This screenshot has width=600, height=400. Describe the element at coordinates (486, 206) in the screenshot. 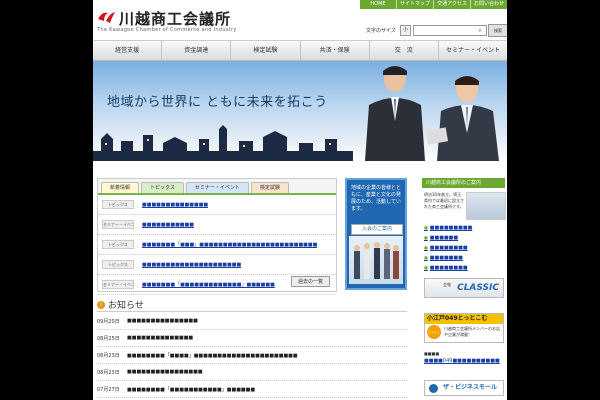

I see `building-photo` at that location.